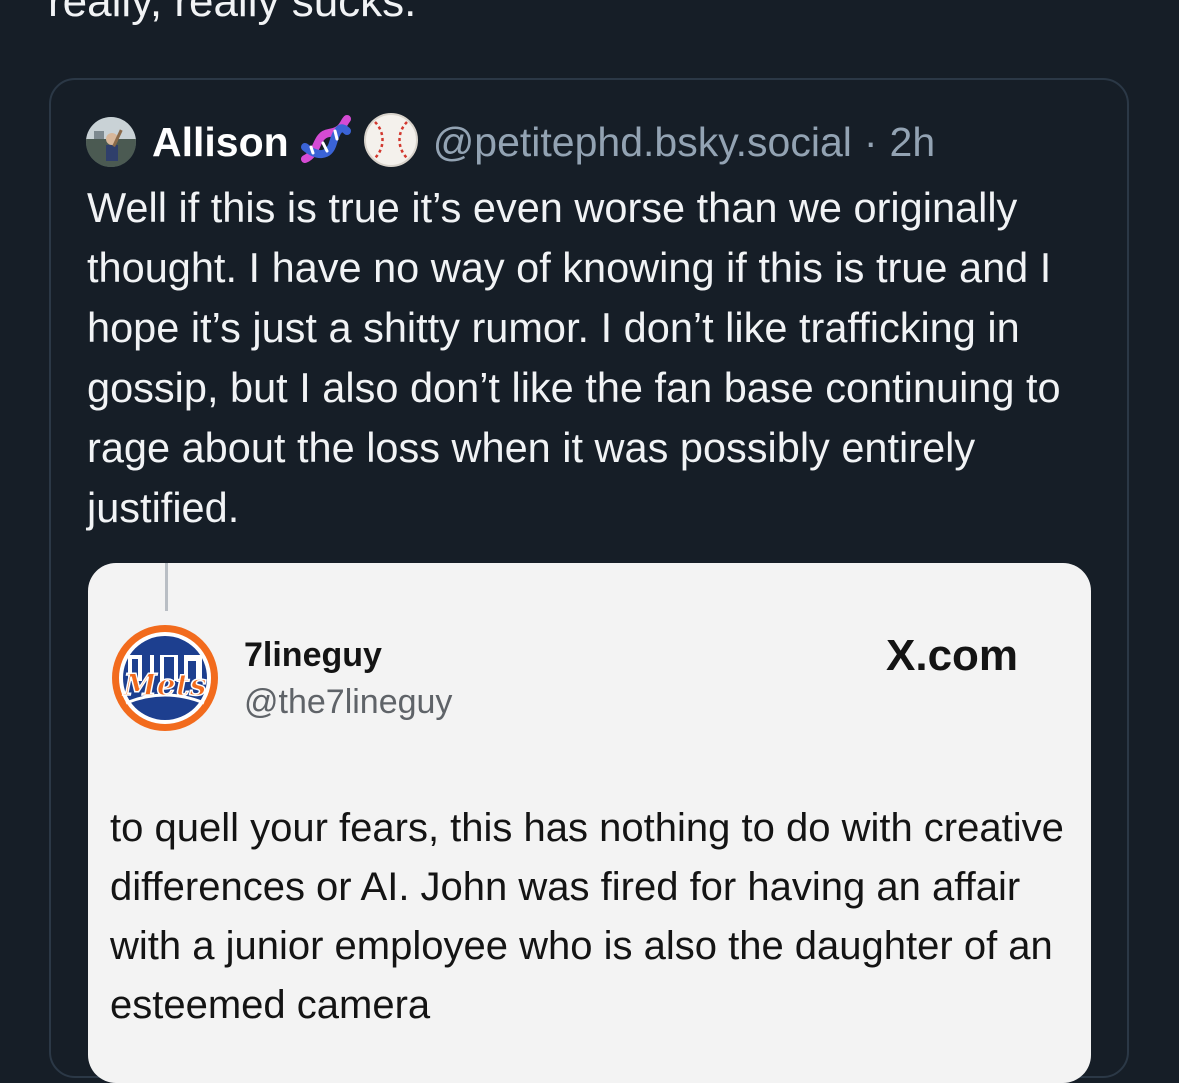  What do you see at coordinates (348, 702) in the screenshot?
I see `embed-author-handle: @the7lineguy` at bounding box center [348, 702].